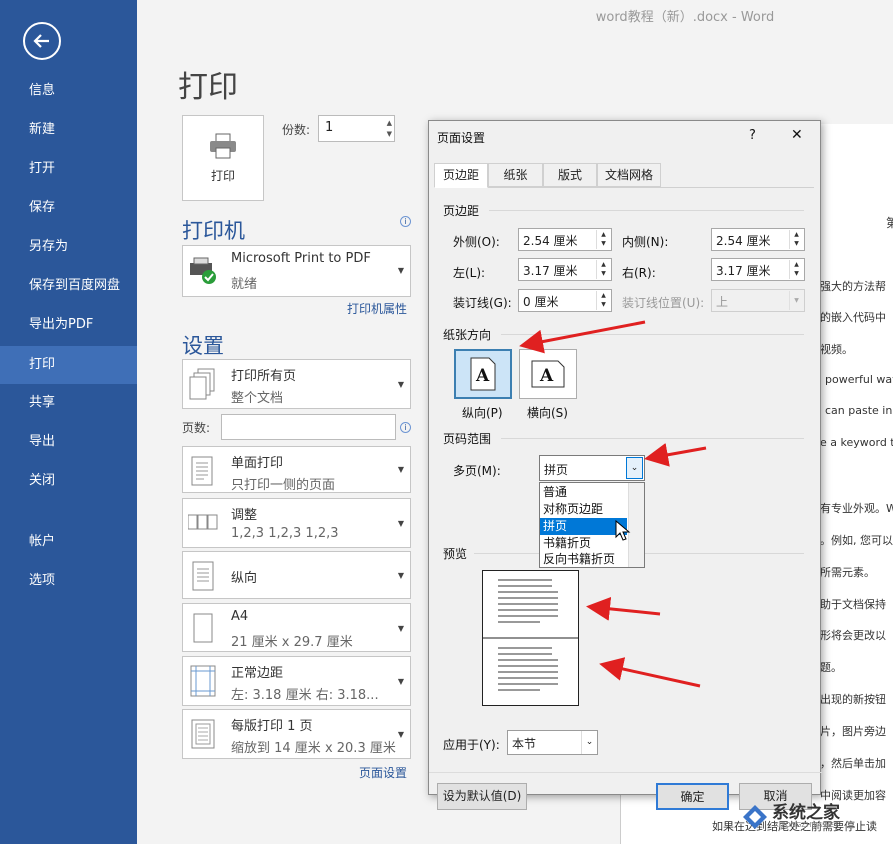 Image resolution: width=893 pixels, height=844 pixels. I want to click on gutter-input: 0 厘米 ▲ ▼, so click(565, 300).